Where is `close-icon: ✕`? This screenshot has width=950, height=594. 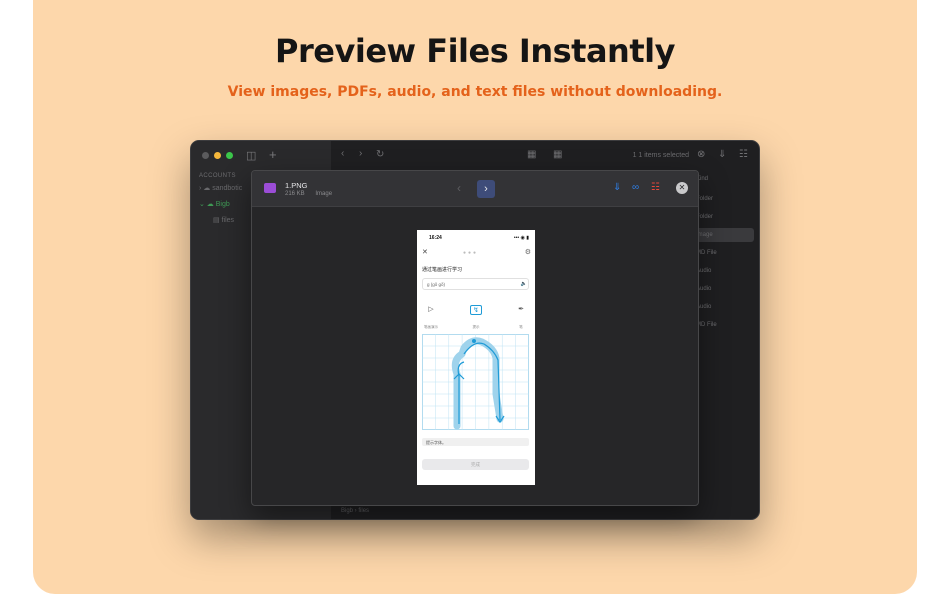 close-icon: ✕ is located at coordinates (425, 252).